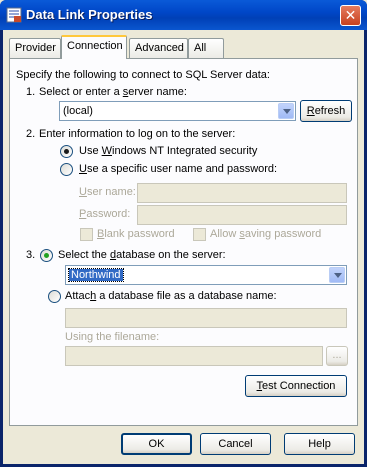  I want to click on radio-select-database, so click(46, 255).